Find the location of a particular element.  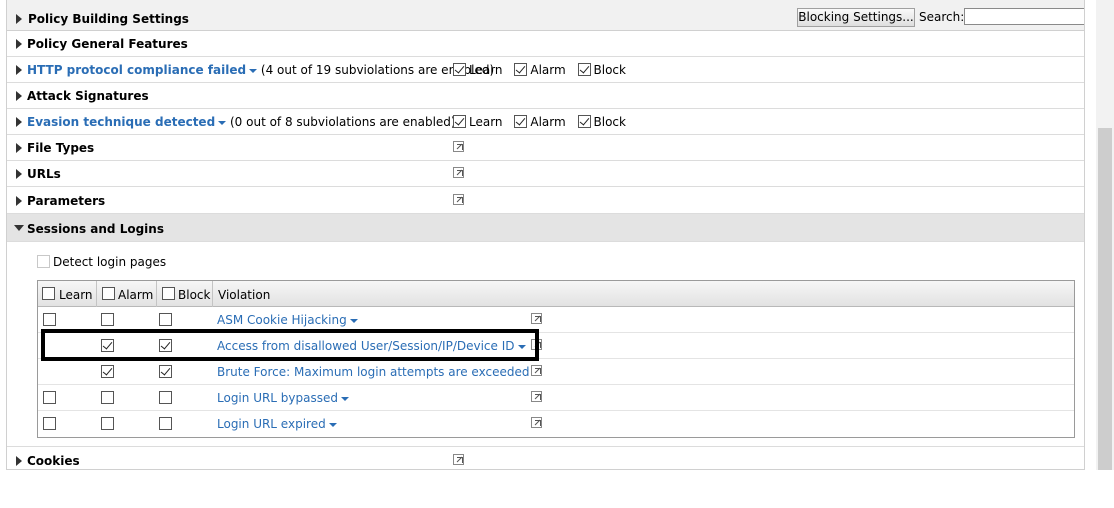

violation-link: Login URL expired is located at coordinates (271, 424).